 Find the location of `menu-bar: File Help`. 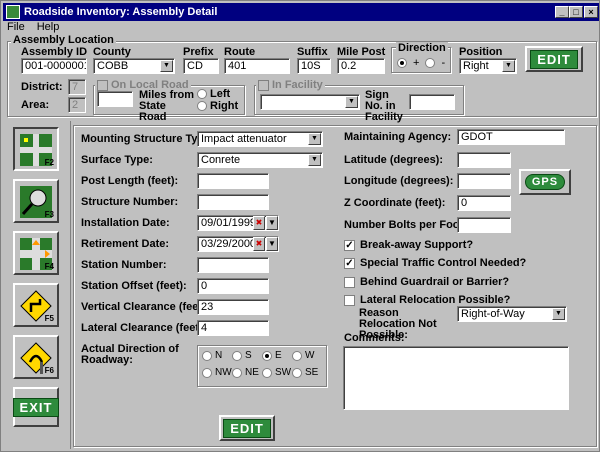

menu-bar: File Help is located at coordinates (33, 28).